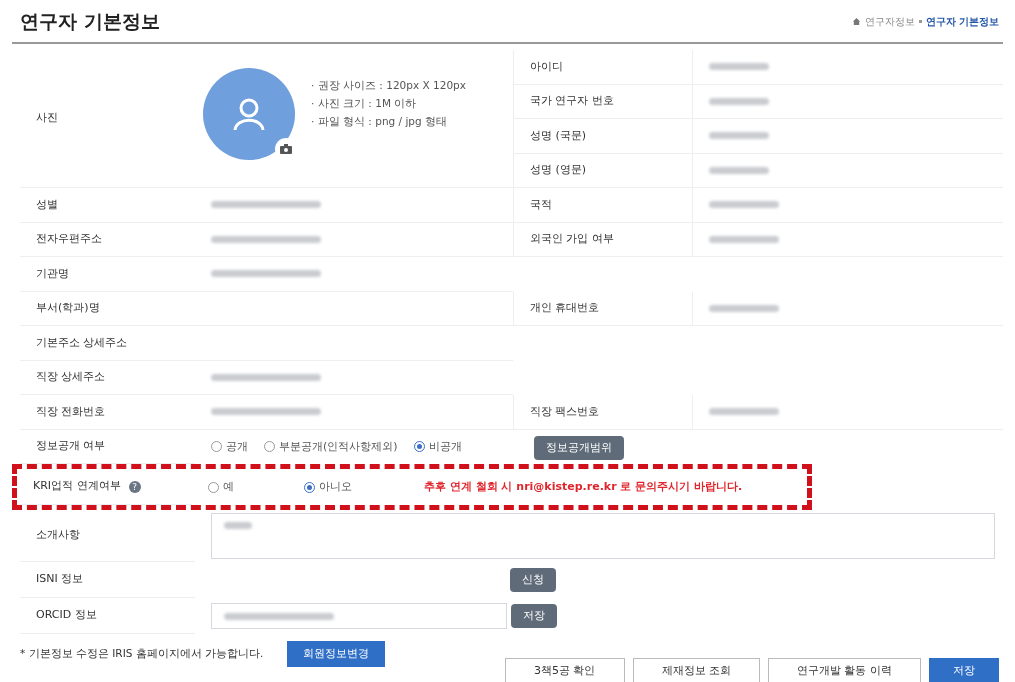 The image size is (1015, 682). Describe the element at coordinates (844, 670) in the screenshot. I see `action-button: 연구개발 활동 이력` at that location.